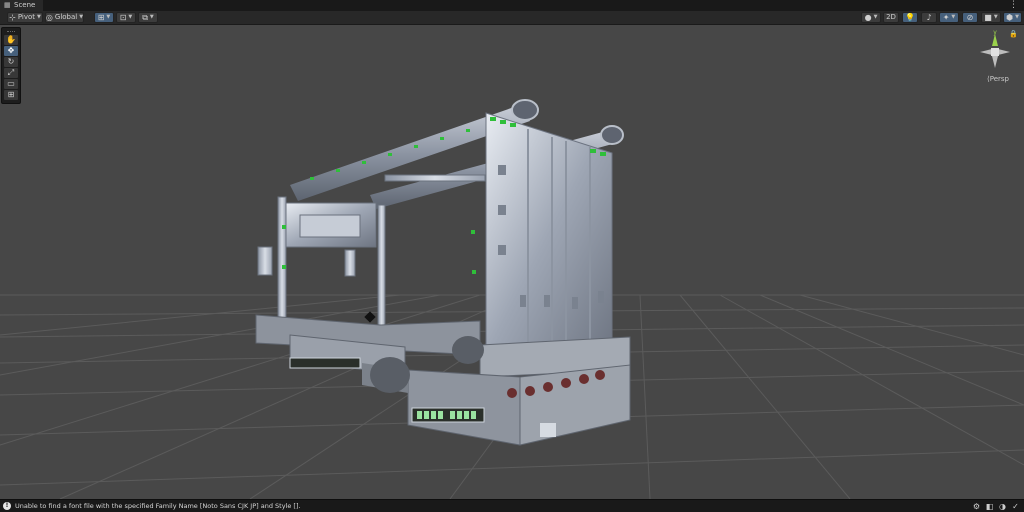  What do you see at coordinates (988, 17) in the screenshot?
I see `camera-icon: ■` at bounding box center [988, 17].